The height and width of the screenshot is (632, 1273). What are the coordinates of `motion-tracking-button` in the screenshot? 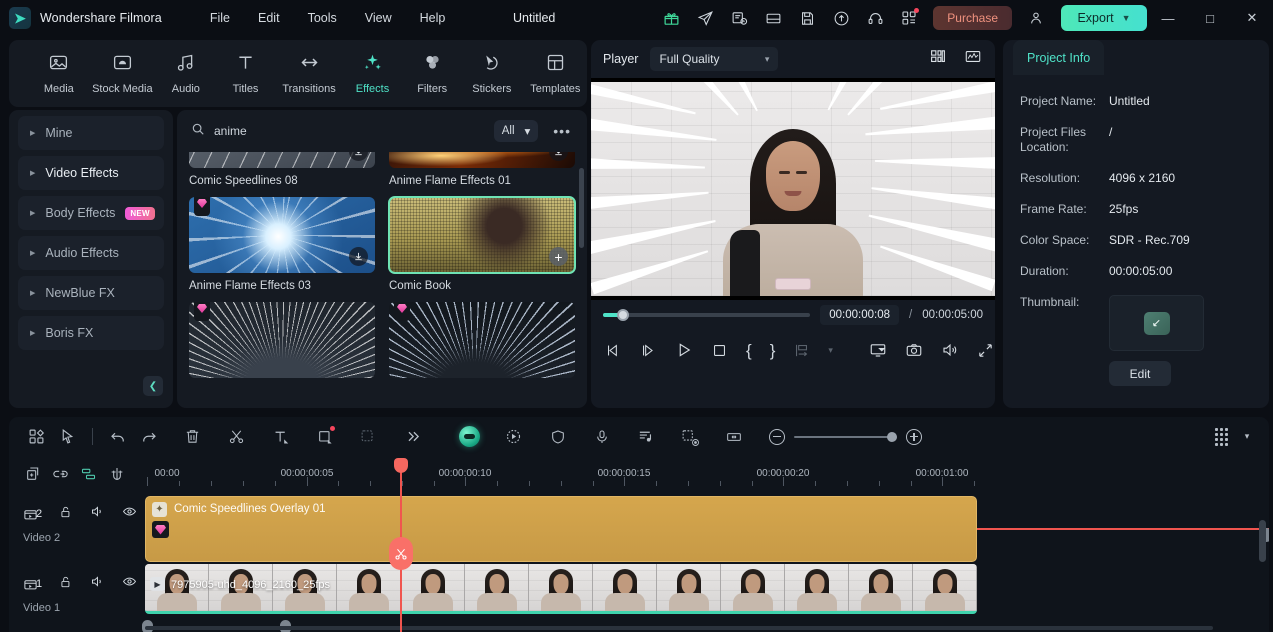 It's located at (689, 437).